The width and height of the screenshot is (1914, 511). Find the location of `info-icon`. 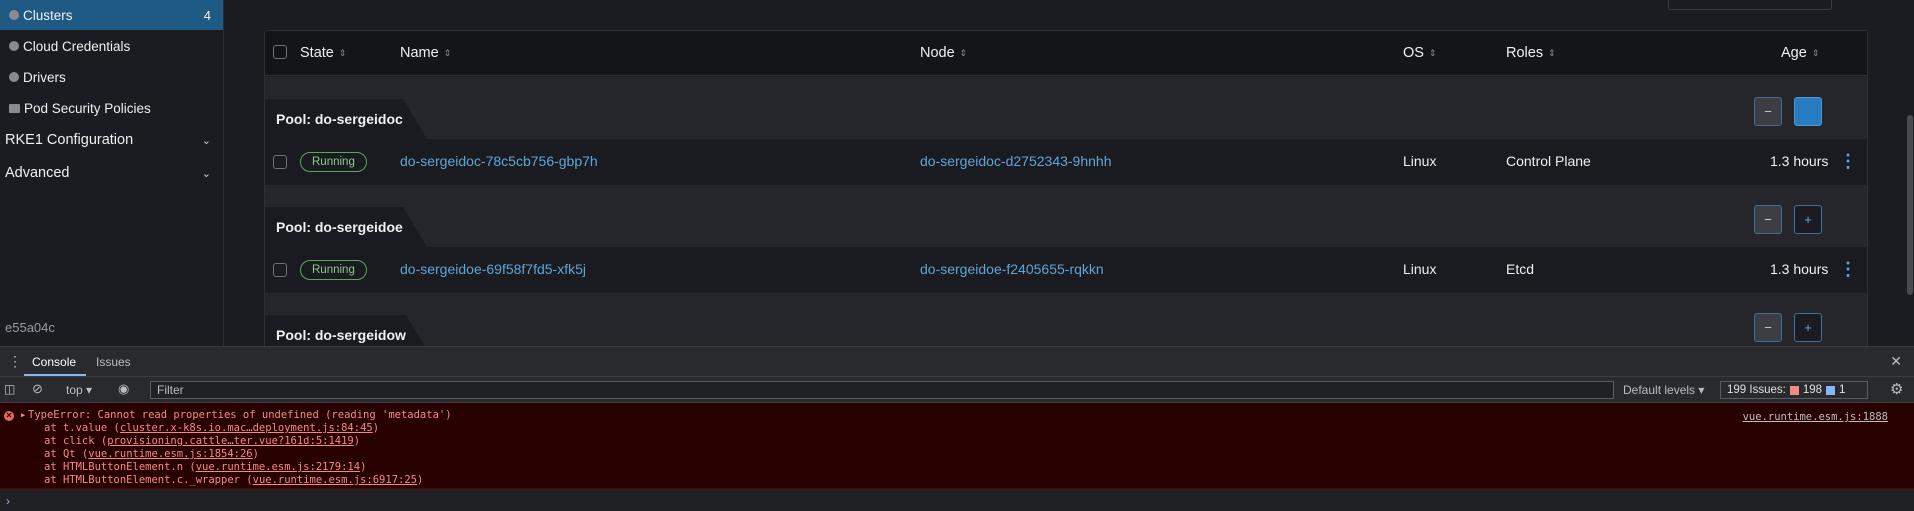

info-icon is located at coordinates (1831, 390).